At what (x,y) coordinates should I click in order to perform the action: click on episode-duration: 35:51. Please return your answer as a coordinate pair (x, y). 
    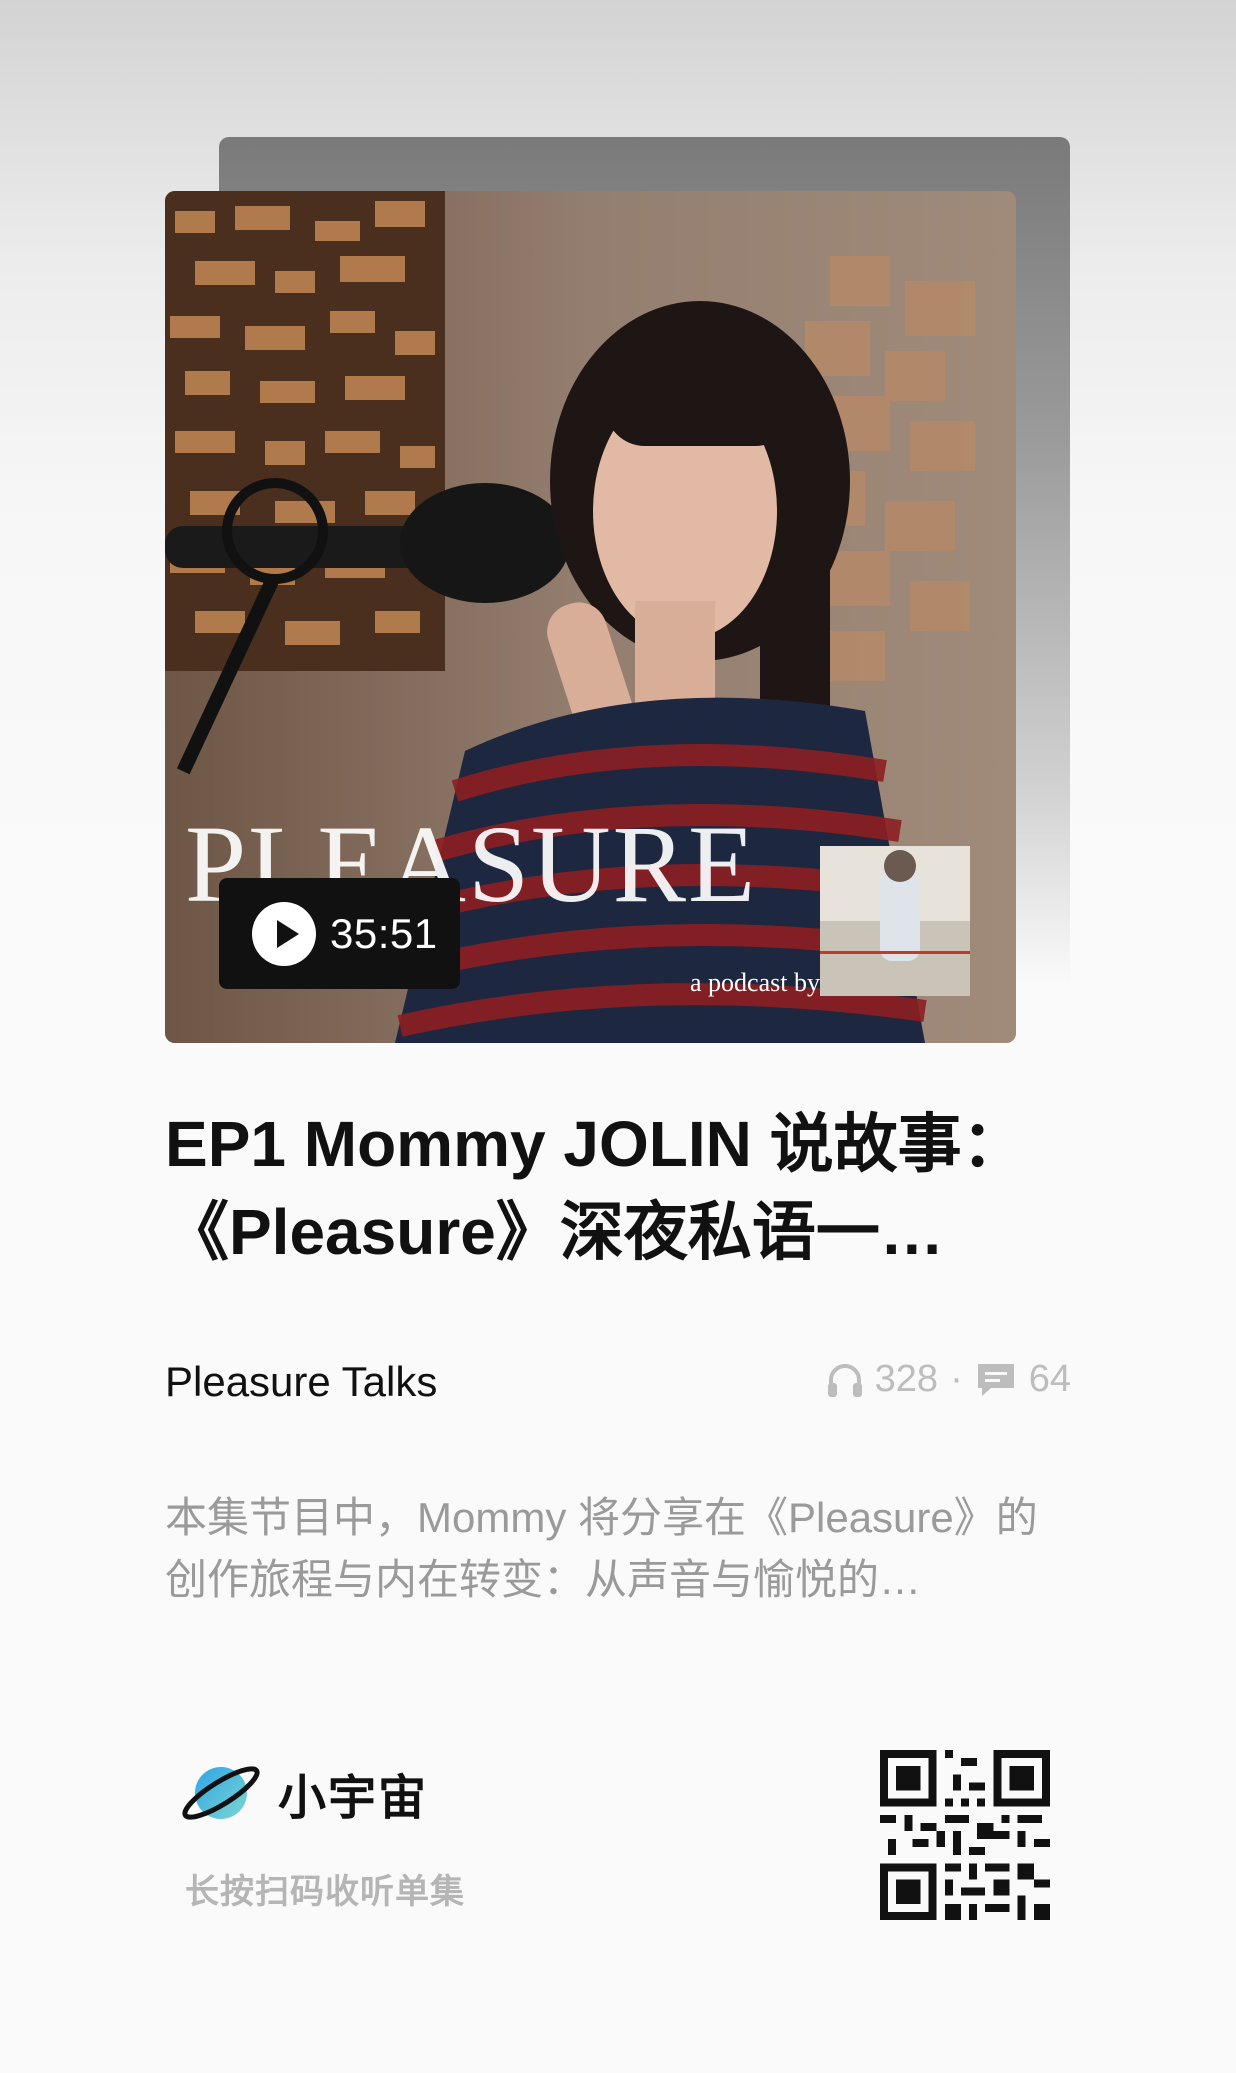
    Looking at the image, I should click on (384, 933).